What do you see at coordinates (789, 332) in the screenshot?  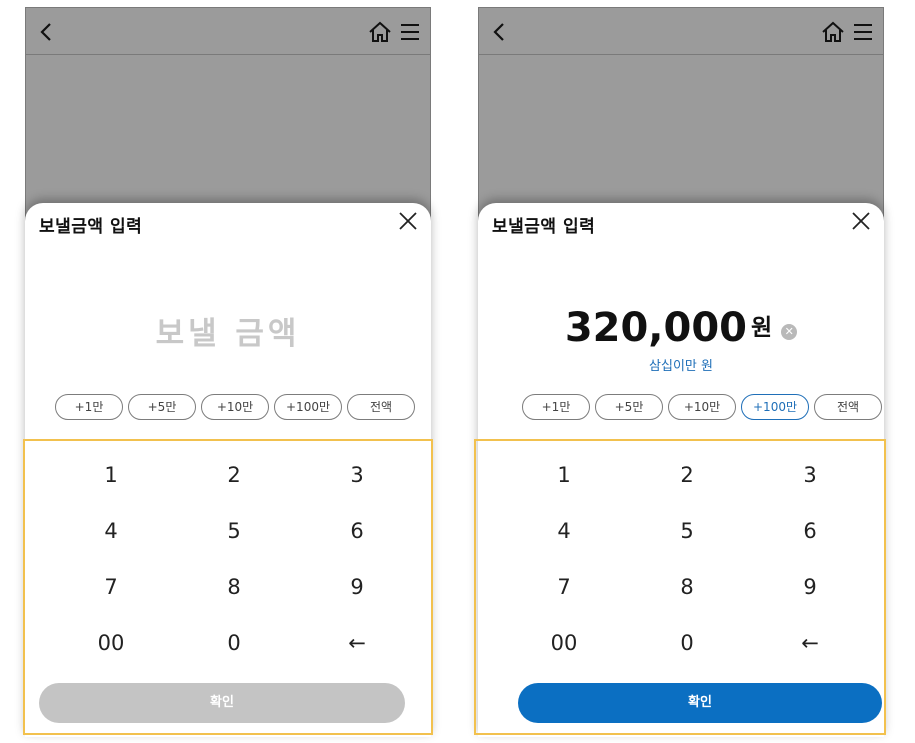 I see `clear-circle-icon: ✕` at bounding box center [789, 332].